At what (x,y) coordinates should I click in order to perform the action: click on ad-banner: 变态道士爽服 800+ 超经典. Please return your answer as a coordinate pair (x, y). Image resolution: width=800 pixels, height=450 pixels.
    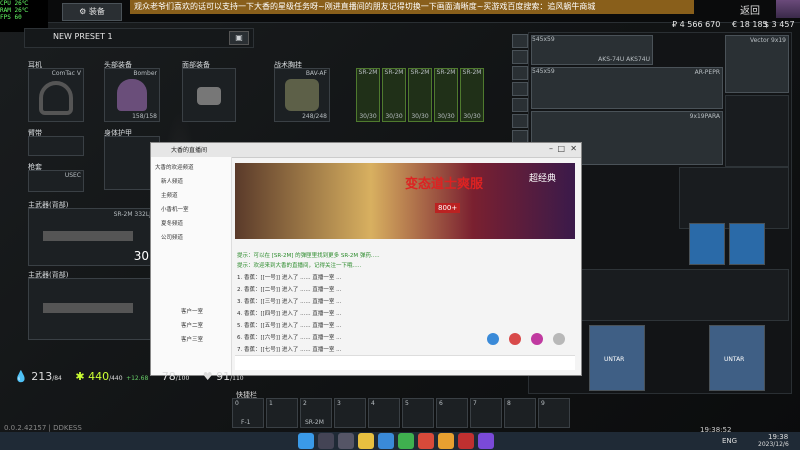
    Looking at the image, I should click on (405, 201).